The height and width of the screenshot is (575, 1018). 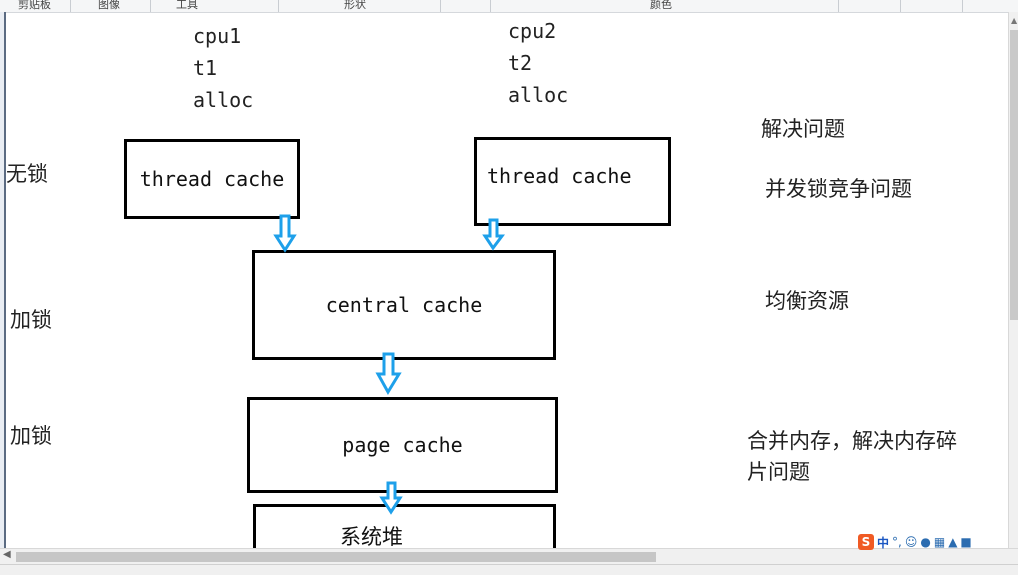 I want to click on note-merge-line1: 合并内存，解决内存碎, so click(x=852, y=441).